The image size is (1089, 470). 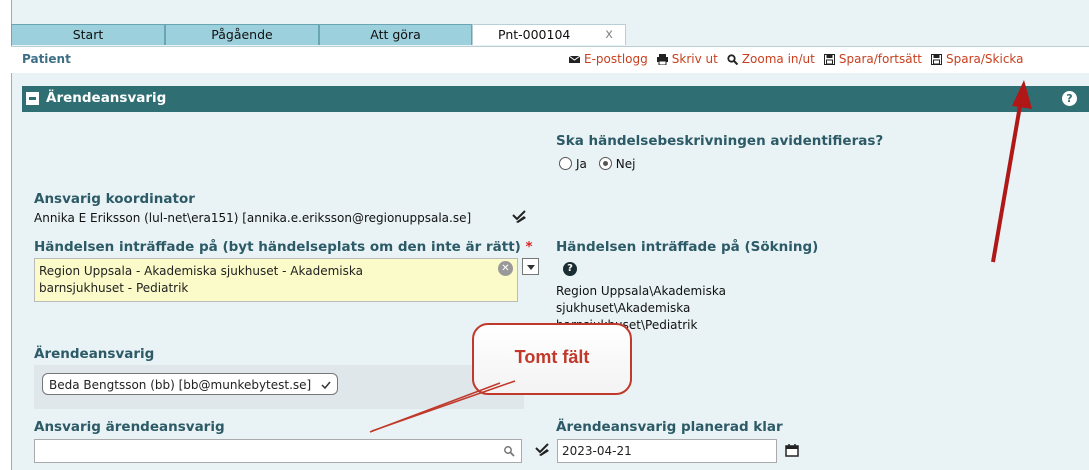 I want to click on section-header: Ärendeansvarig ?, so click(x=555, y=99).